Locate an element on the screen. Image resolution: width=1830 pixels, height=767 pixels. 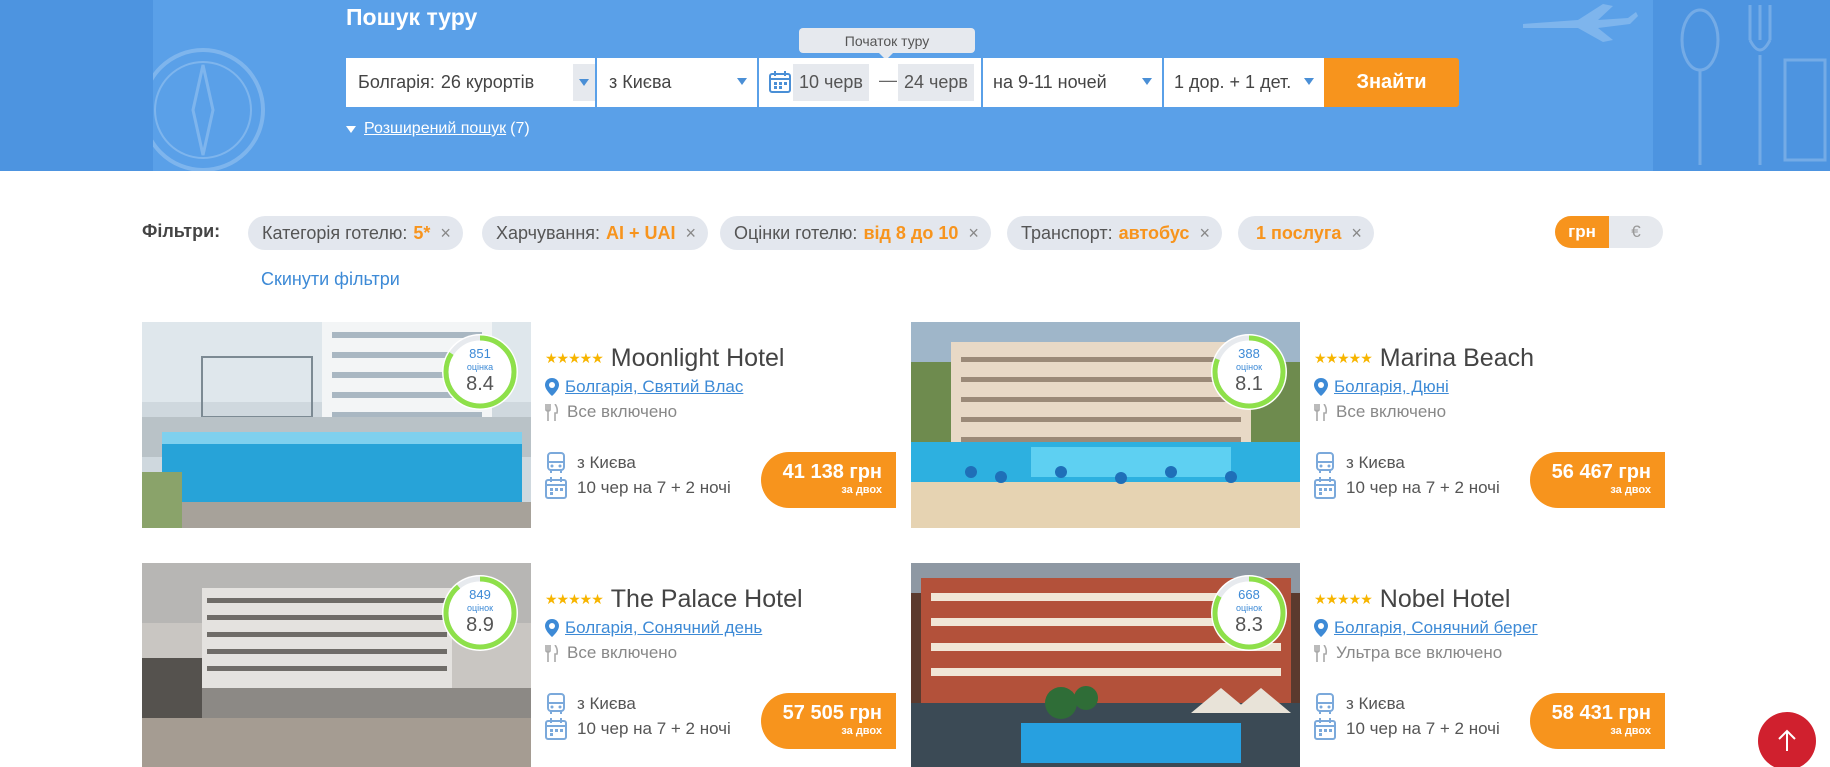
hotel-title-row: ★★★★★ Nobel Hotel is located at coordinates (1412, 599).